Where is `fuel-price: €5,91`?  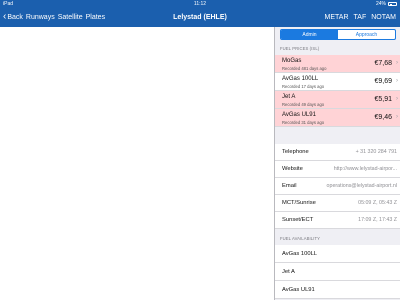 fuel-price: €5,91 is located at coordinates (383, 99).